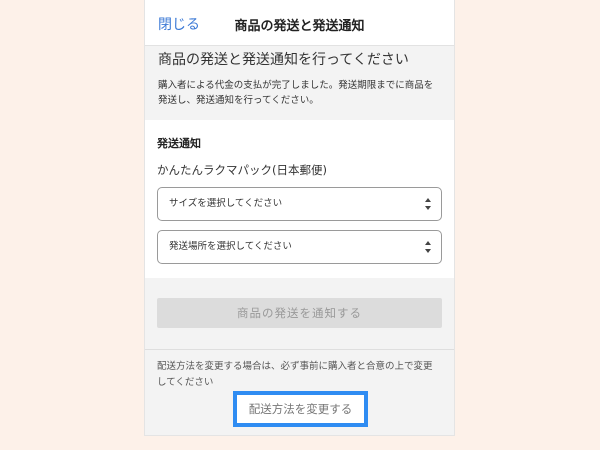 Image resolution: width=600 pixels, height=450 pixels. Describe the element at coordinates (300, 409) in the screenshot. I see `change-shipping-method-link: 配送方法を変更する` at that location.